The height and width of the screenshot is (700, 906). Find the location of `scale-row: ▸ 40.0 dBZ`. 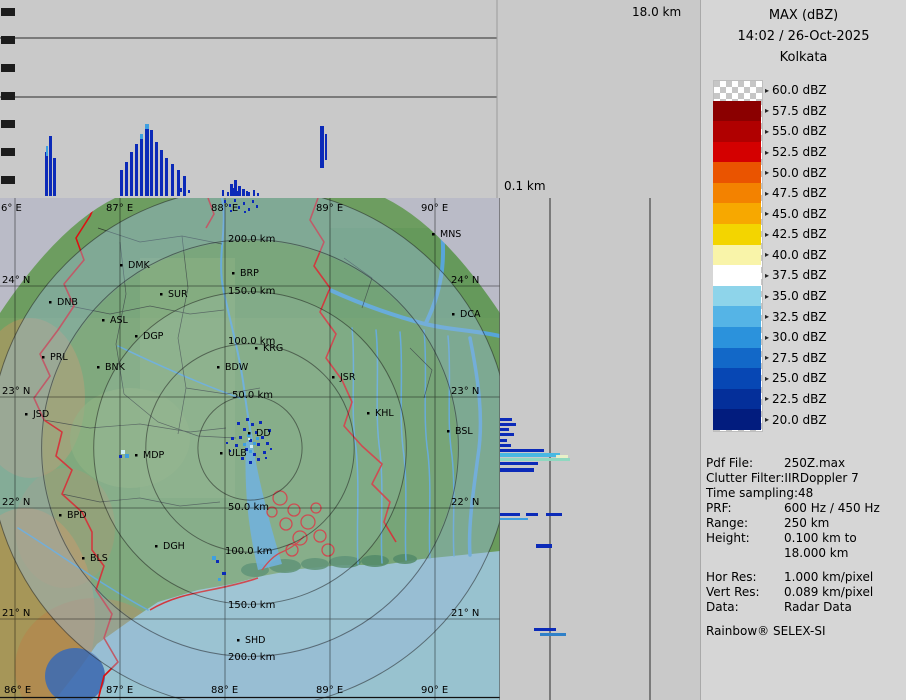

scale-row: ▸ 40.0 dBZ is located at coordinates (808, 255).